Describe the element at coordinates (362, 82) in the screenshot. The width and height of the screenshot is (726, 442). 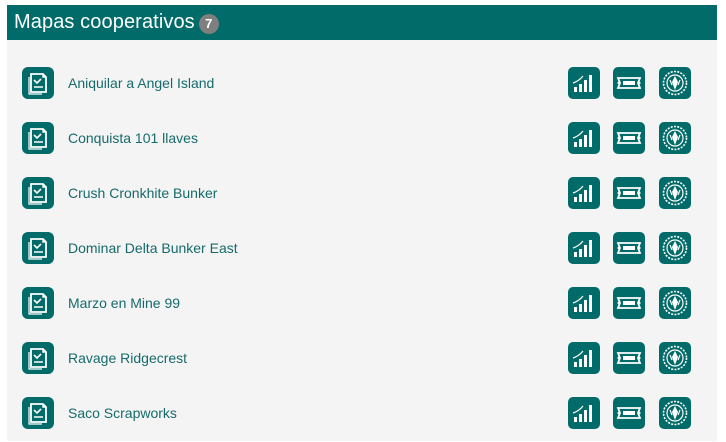
I see `map-row: Aniquilar a Angel Island` at that location.